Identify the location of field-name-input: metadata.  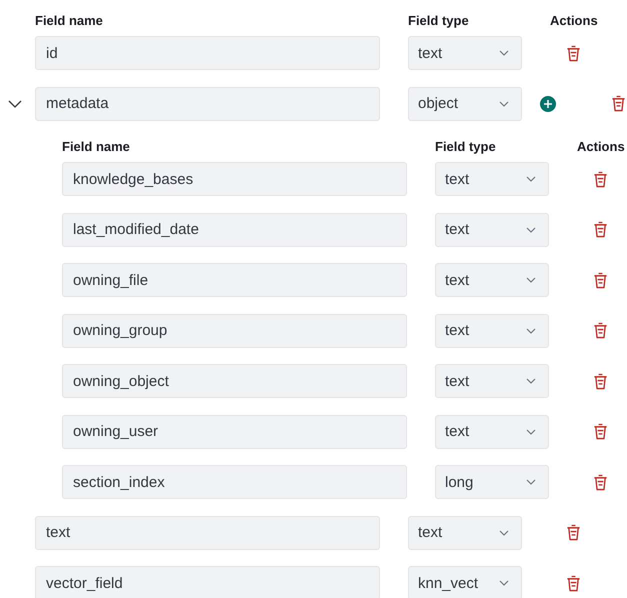
(207, 103).